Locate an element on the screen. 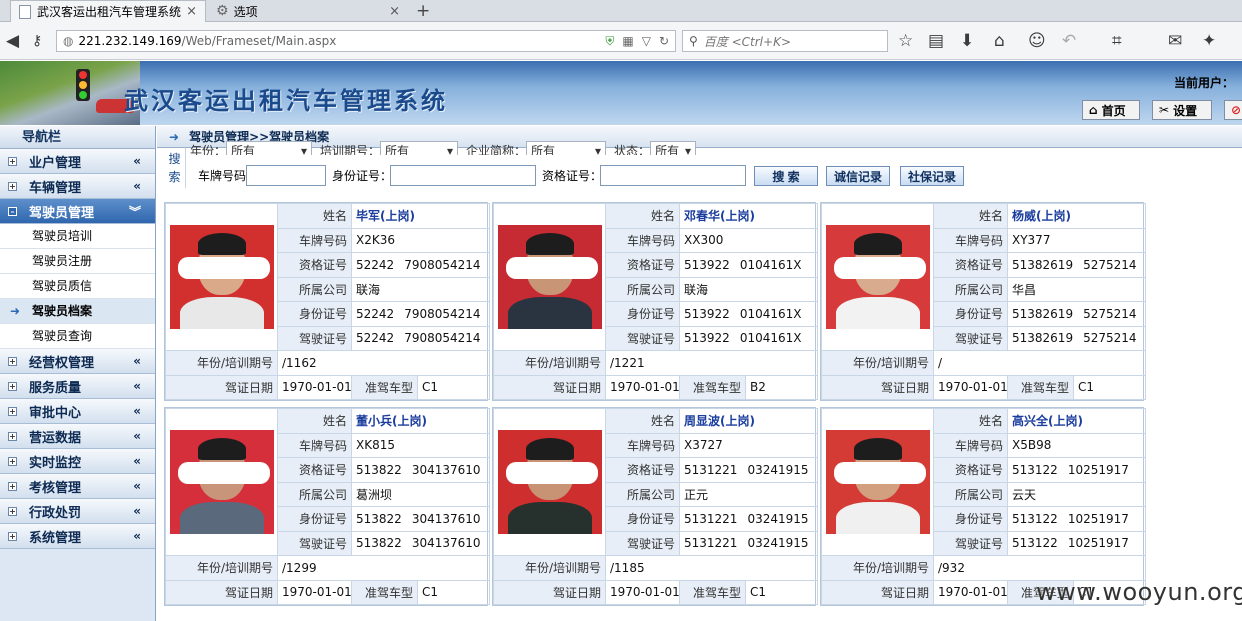 The width and height of the screenshot is (1242, 621). browser-tab-main: 武汉客运出租汽车管理系统 × is located at coordinates (108, 11).